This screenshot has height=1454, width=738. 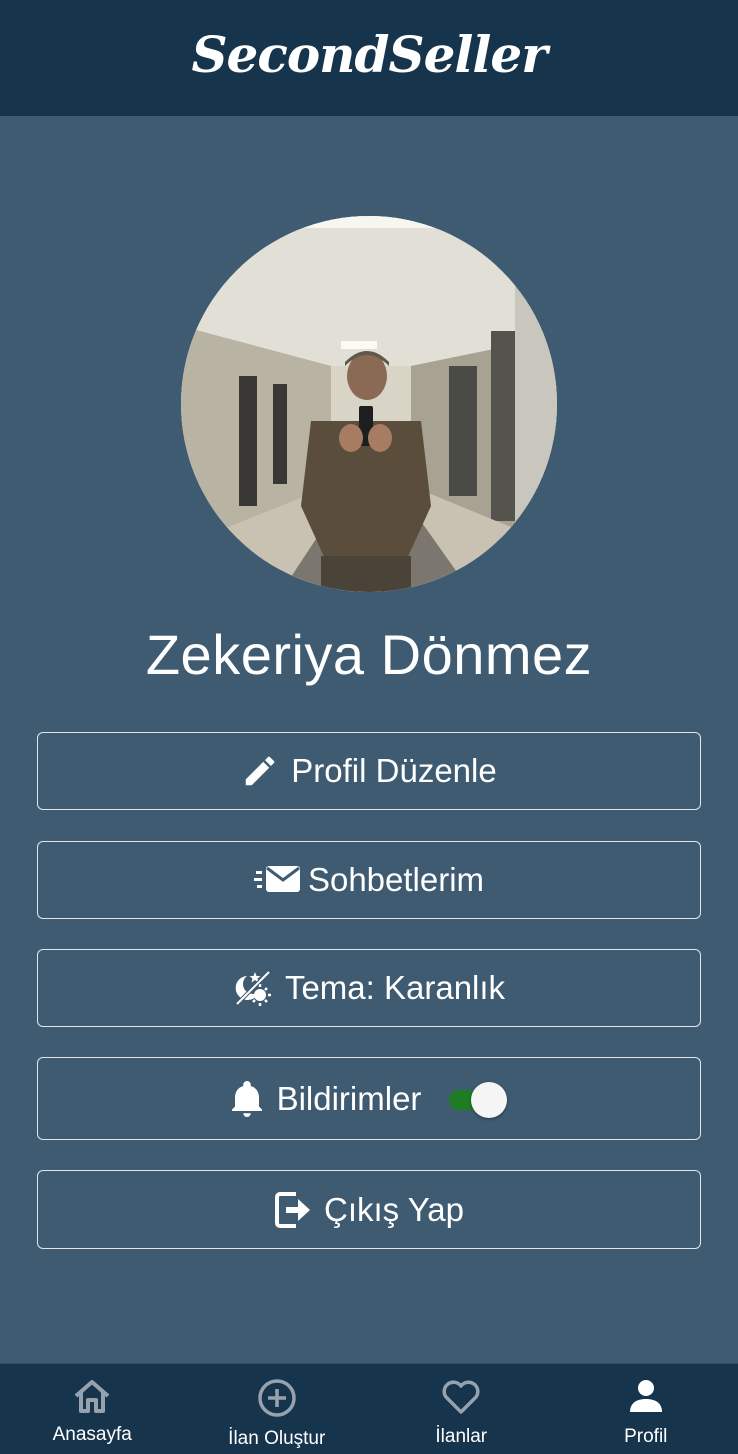 What do you see at coordinates (92, 1398) in the screenshot?
I see `home-icon` at bounding box center [92, 1398].